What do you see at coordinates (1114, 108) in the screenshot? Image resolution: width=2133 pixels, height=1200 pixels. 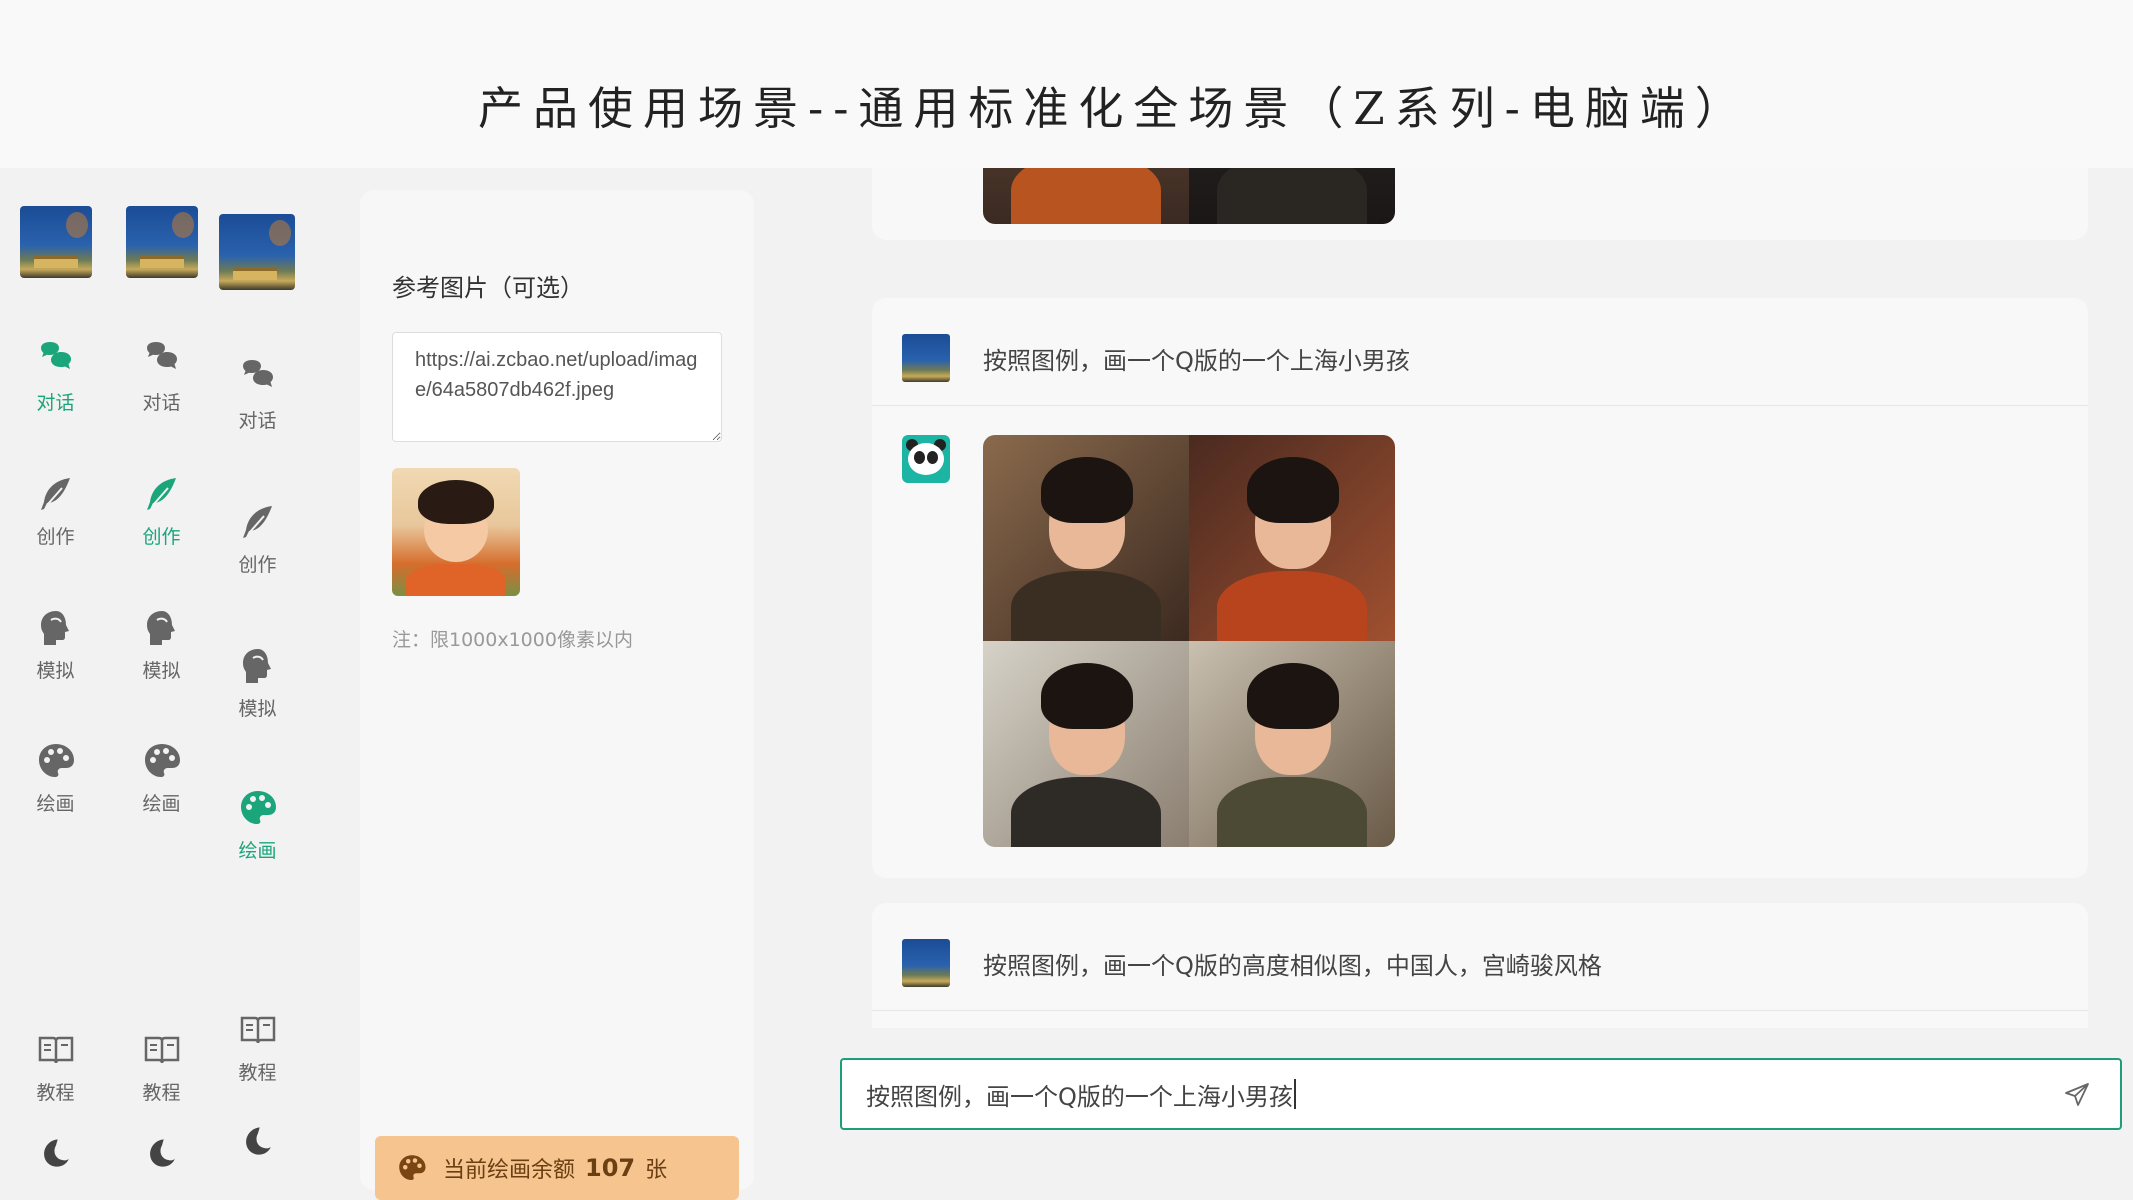 I see `page-title: 产品使用场景--通用标准化全场景（Z系列-电脑端）` at bounding box center [1114, 108].